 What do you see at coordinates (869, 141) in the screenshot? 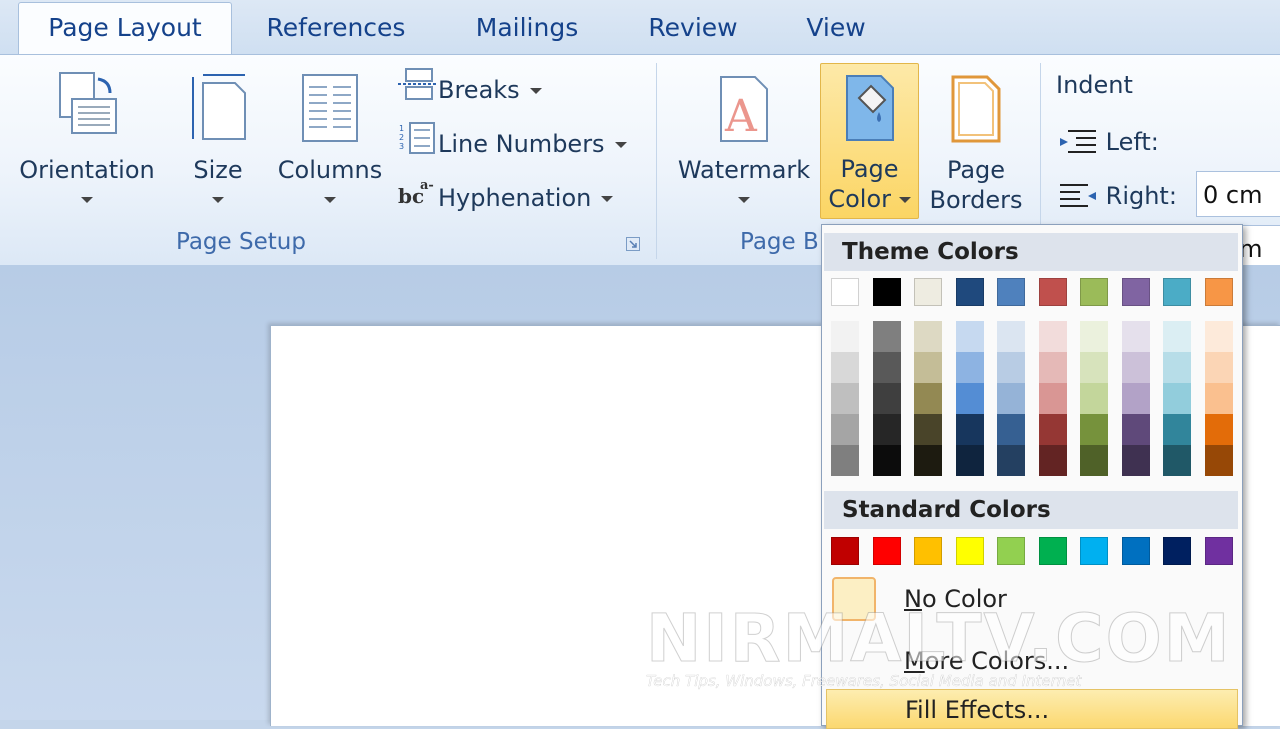
I see `page-color-button: Page Color` at bounding box center [869, 141].